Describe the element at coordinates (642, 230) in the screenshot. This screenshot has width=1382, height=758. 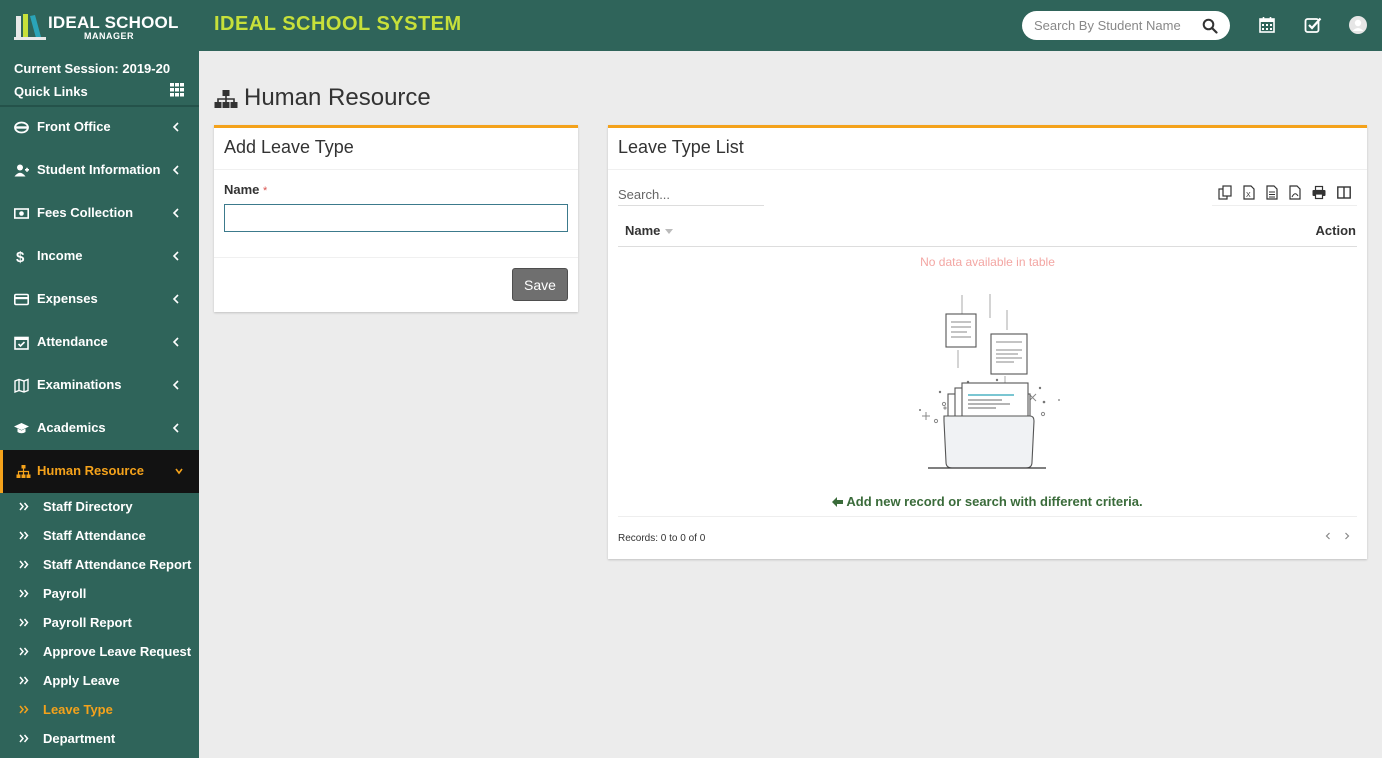
I see `column-header-name: Name` at that location.